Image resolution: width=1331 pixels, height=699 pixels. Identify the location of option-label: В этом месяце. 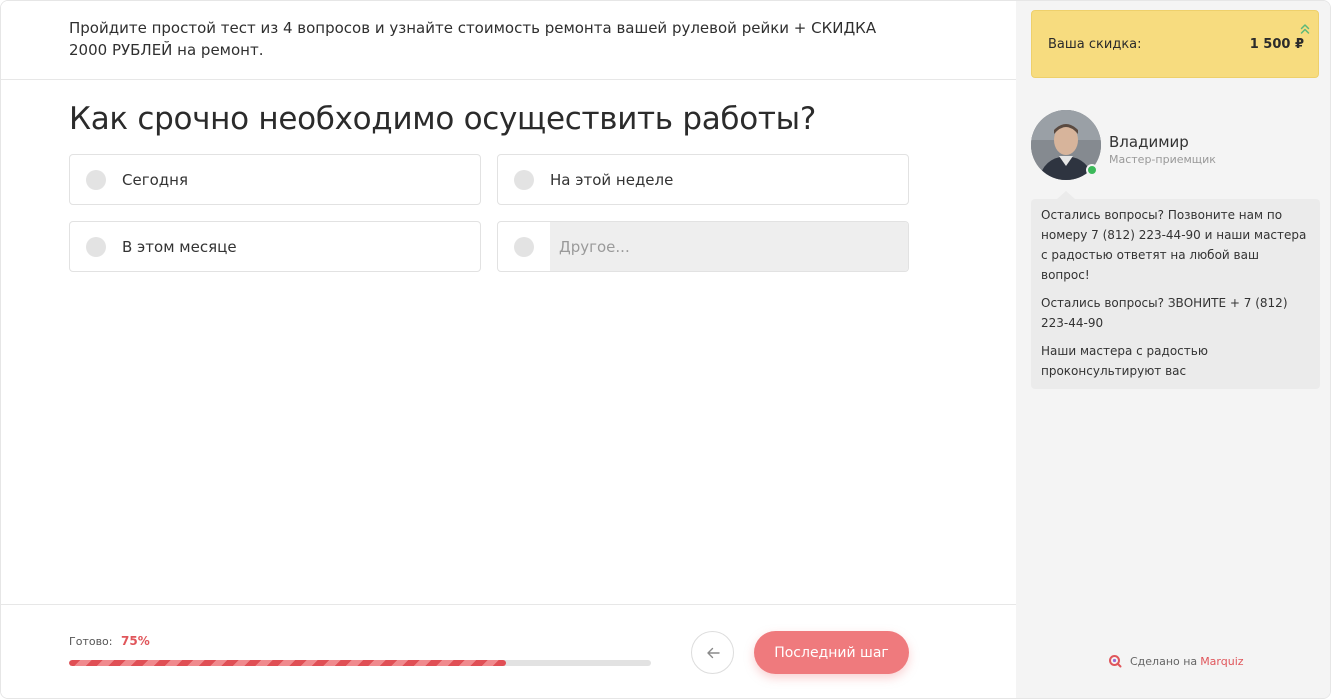
(179, 246).